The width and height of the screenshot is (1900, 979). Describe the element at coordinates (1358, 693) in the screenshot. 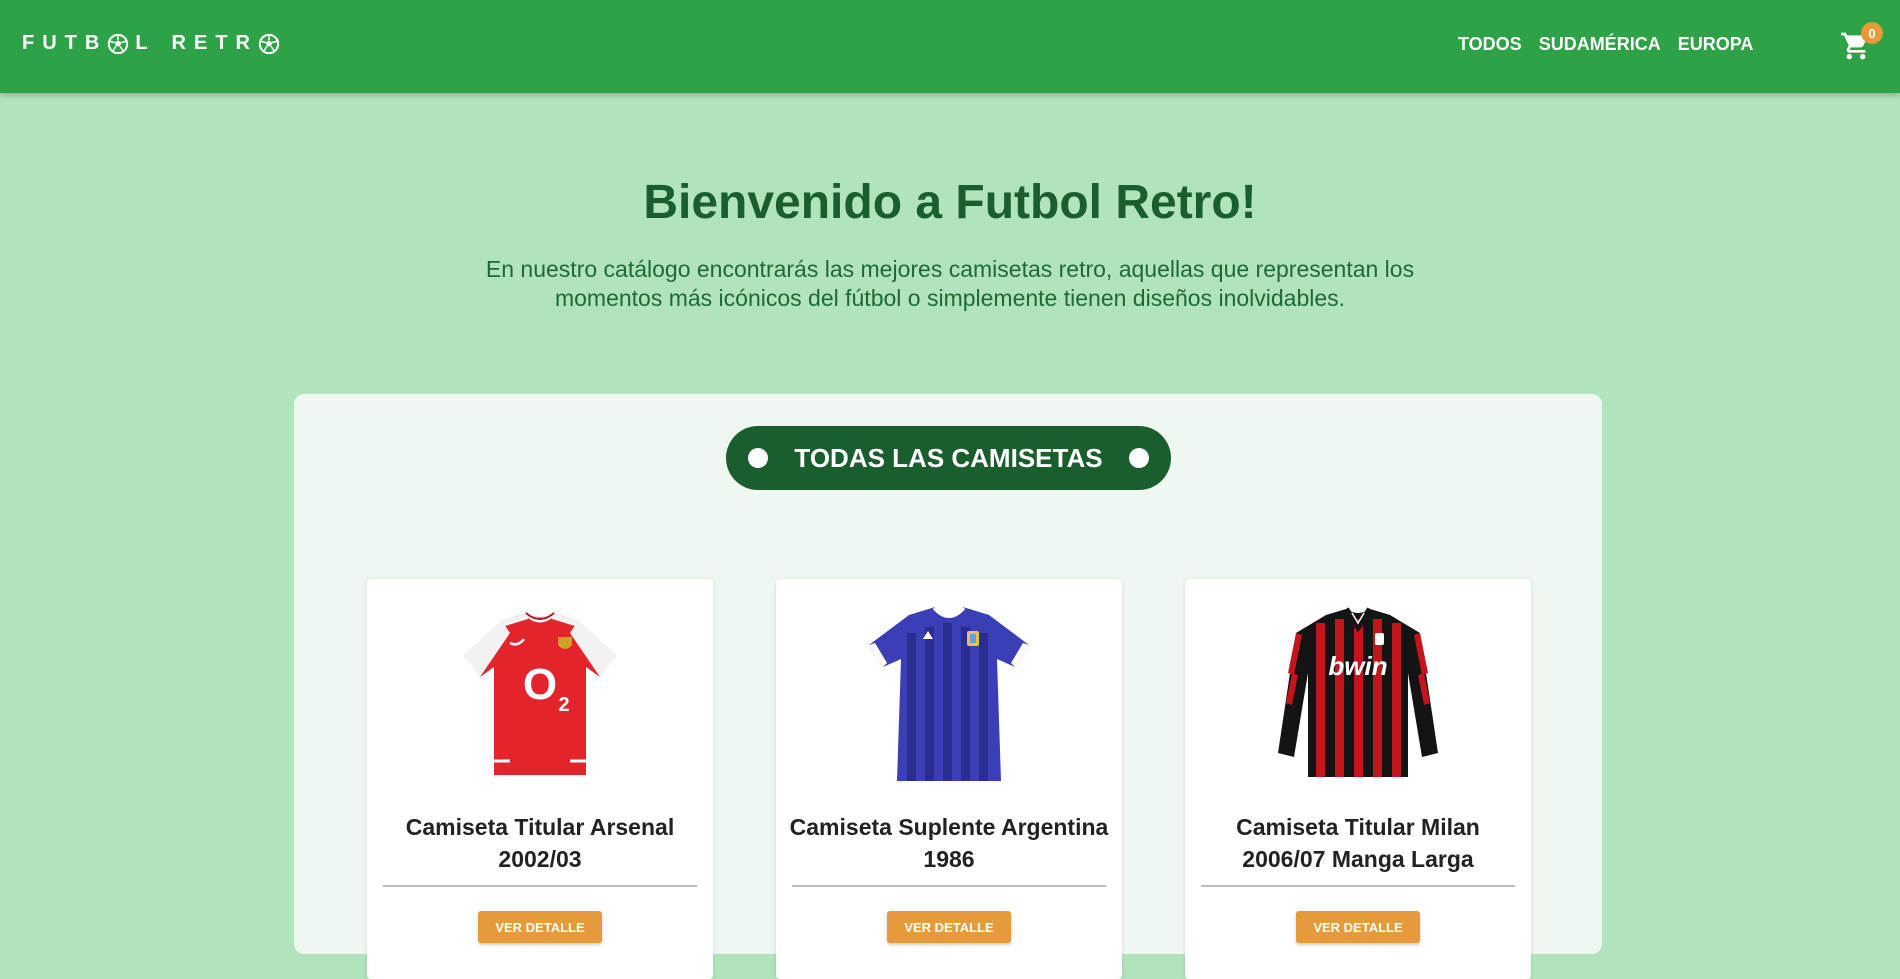

I see `milan-shirt-image: bwin` at that location.